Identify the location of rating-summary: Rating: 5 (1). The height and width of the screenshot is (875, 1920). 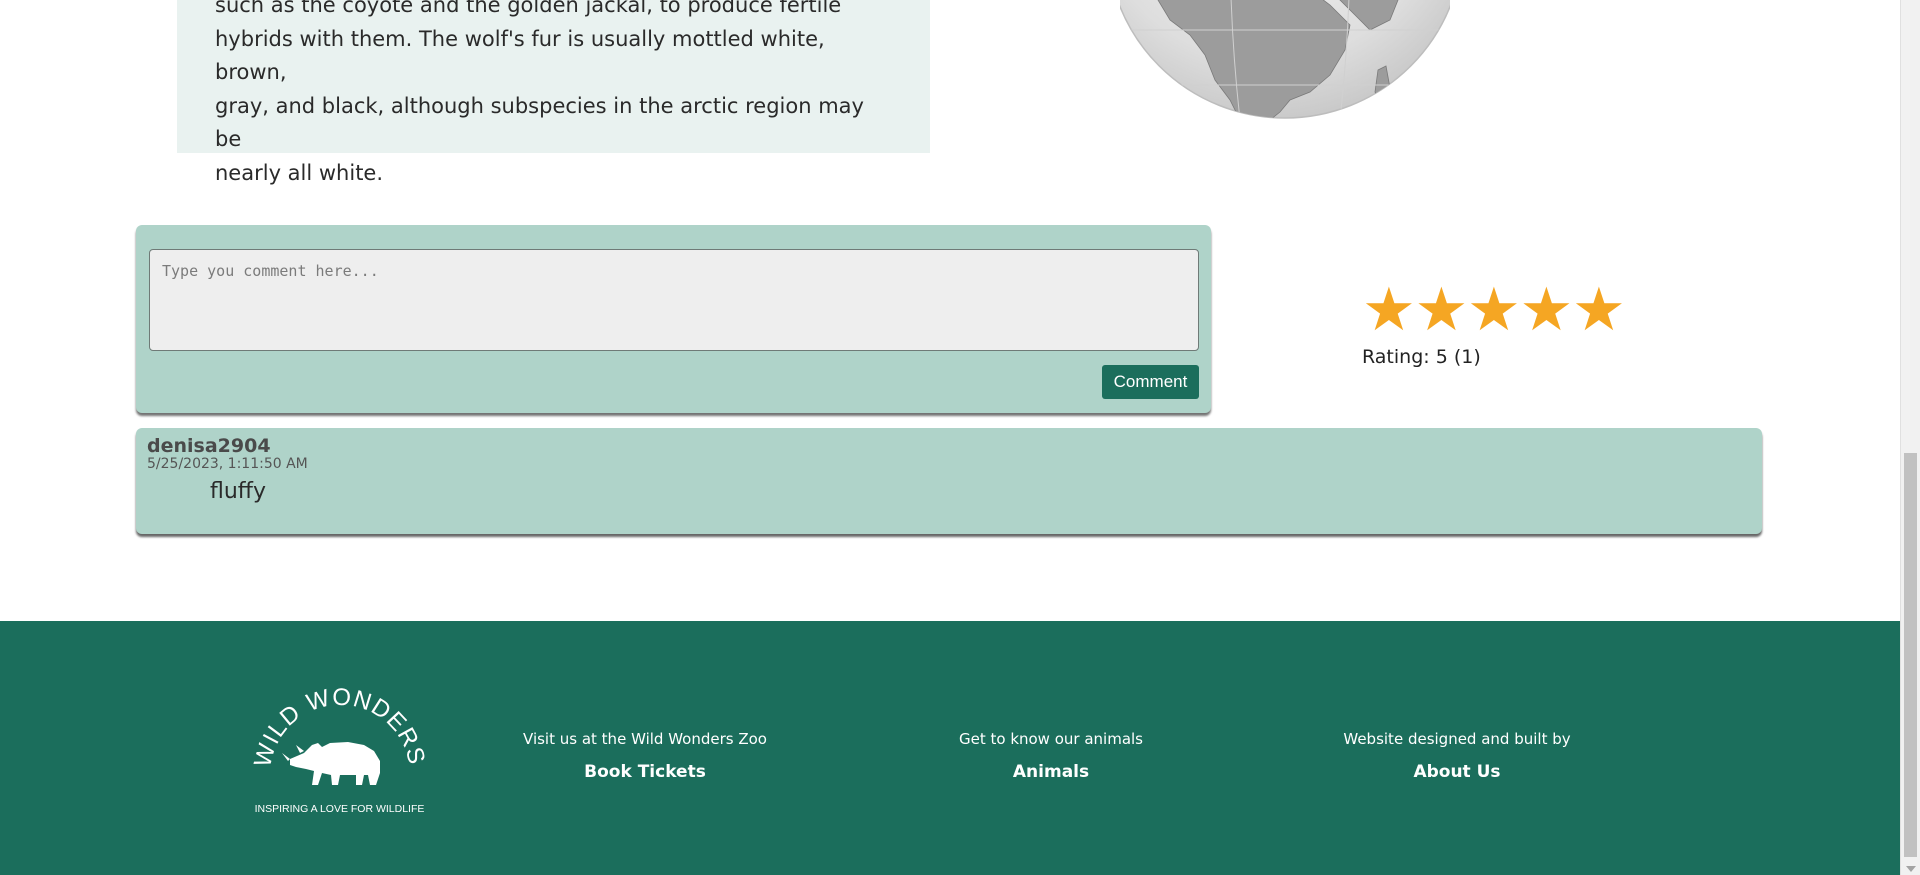
(1421, 357).